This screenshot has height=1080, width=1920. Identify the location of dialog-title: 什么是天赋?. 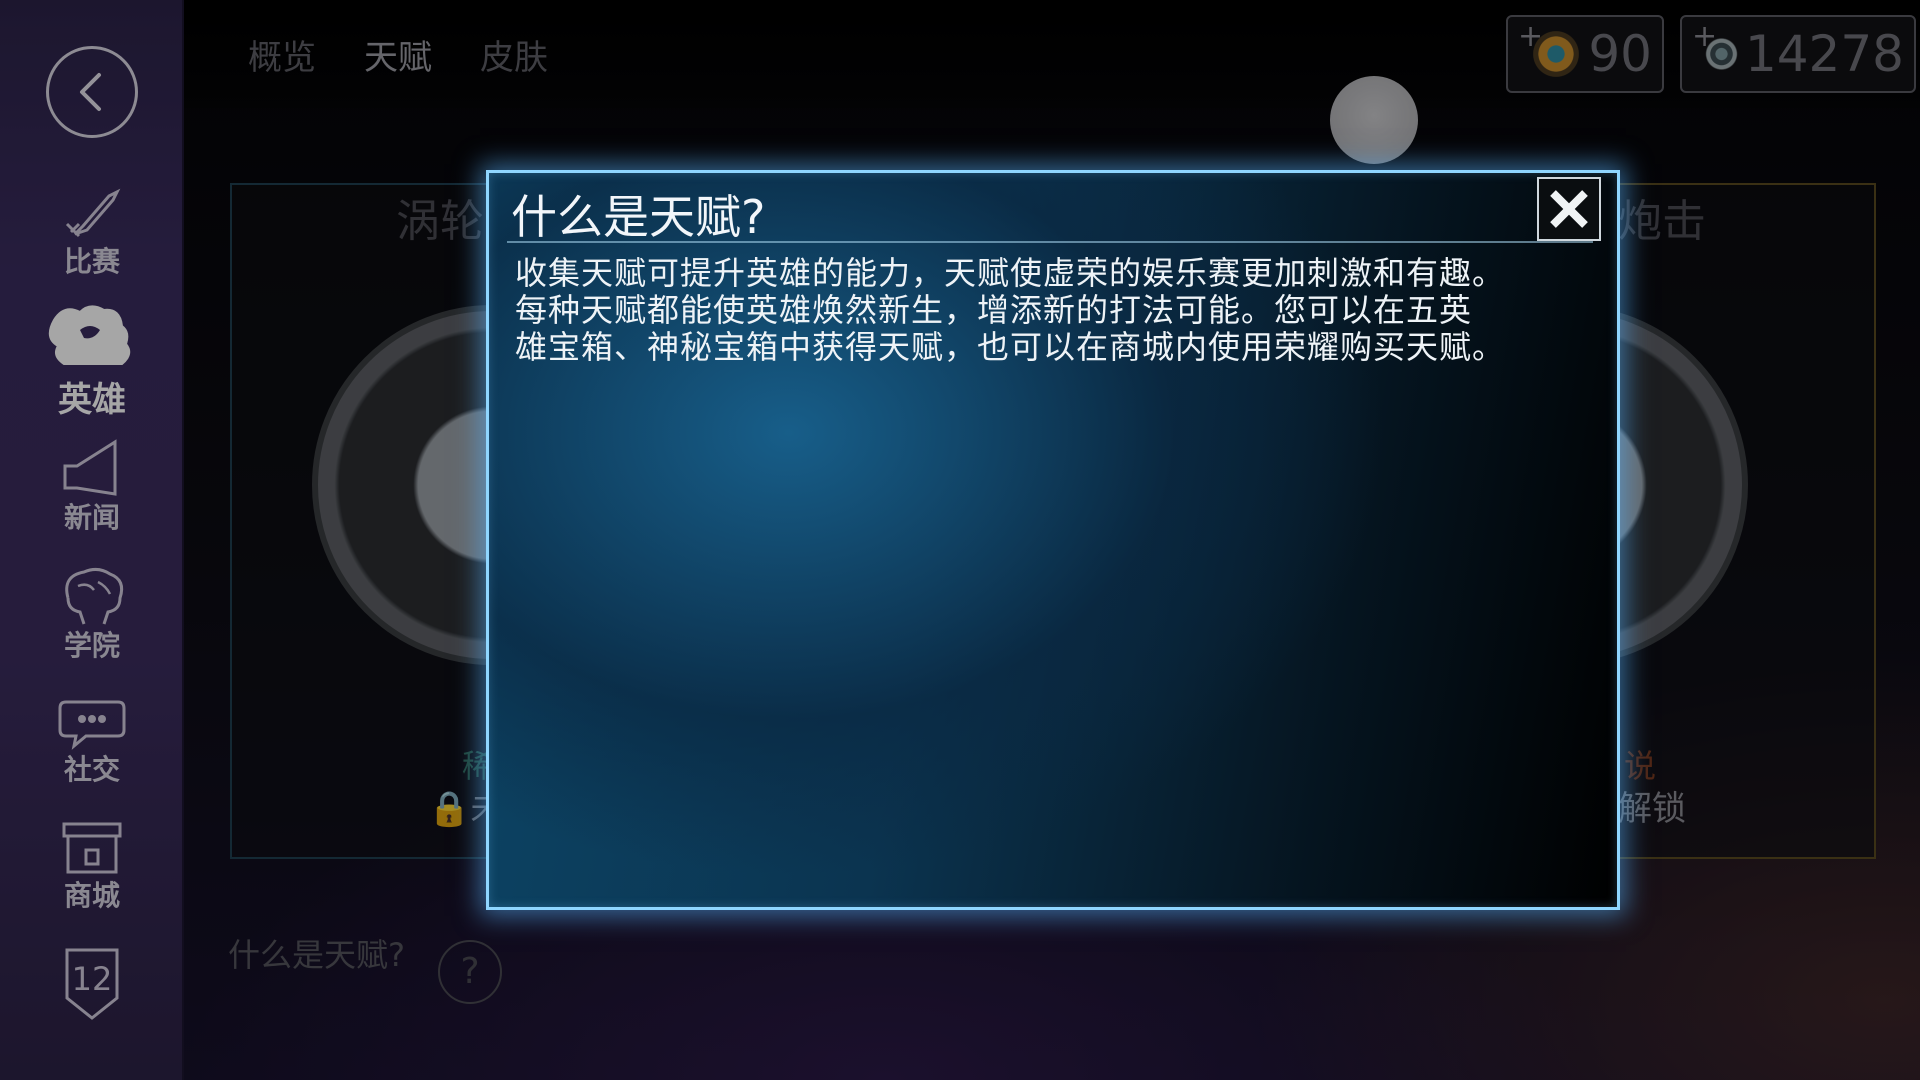
(638, 217).